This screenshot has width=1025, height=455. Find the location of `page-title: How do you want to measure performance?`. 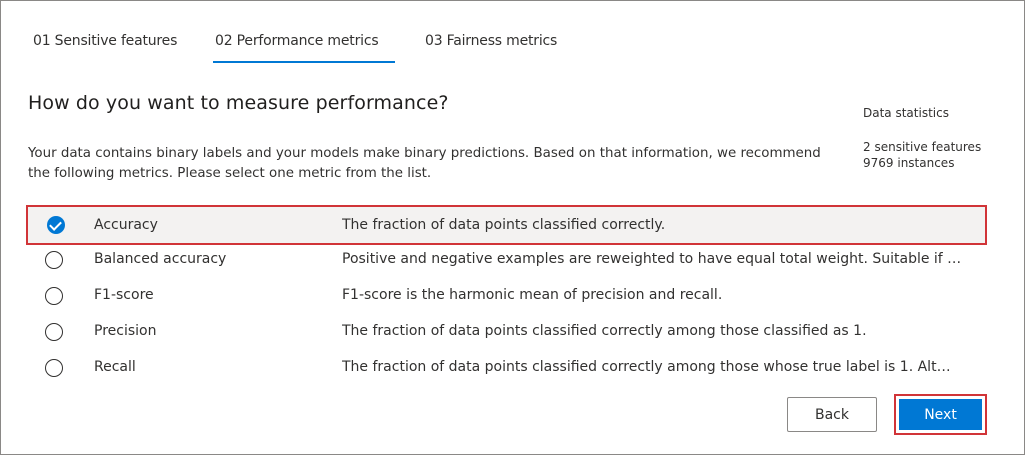

page-title: How do you want to measure performance? is located at coordinates (238, 103).